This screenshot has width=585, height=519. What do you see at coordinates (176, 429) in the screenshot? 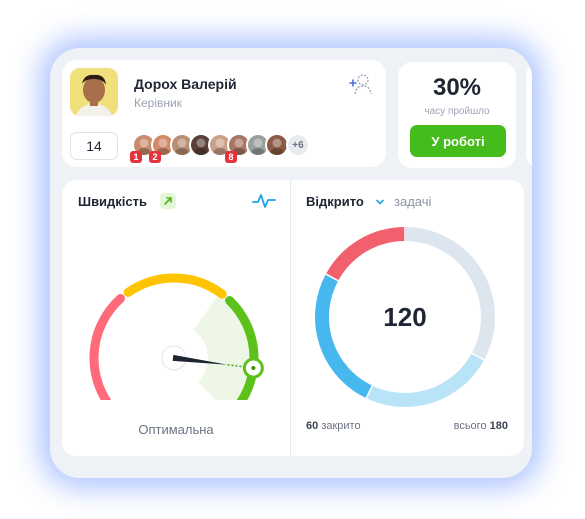
I see `speed-status: Оптимальна` at bounding box center [176, 429].